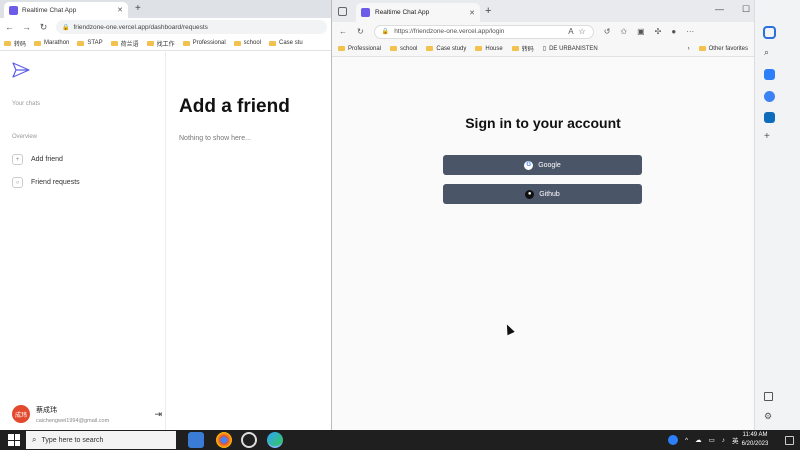  What do you see at coordinates (196, 440) in the screenshot?
I see `mail-app-icon` at bounding box center [196, 440].